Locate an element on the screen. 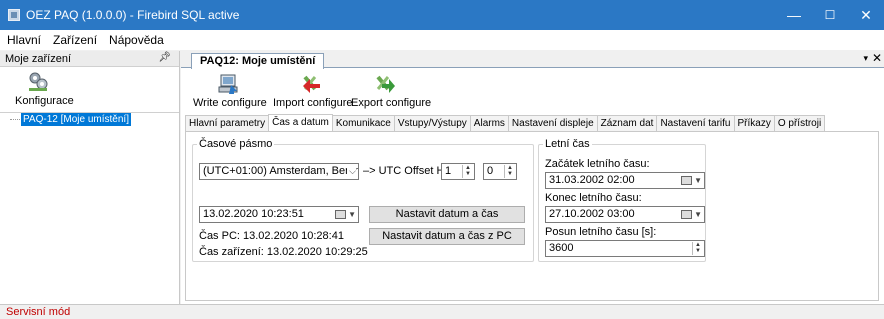 The image size is (884, 319). write-config-icon is located at coordinates (228, 84).